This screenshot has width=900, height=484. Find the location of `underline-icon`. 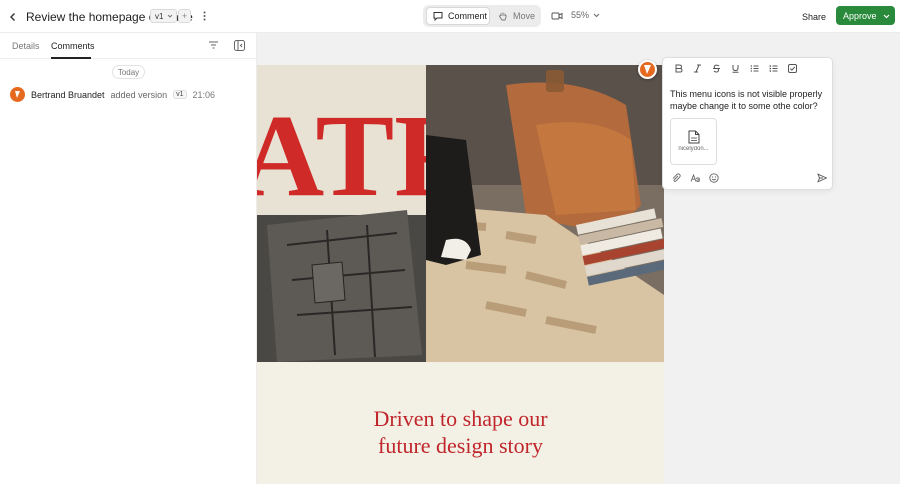

underline-icon is located at coordinates (735, 68).